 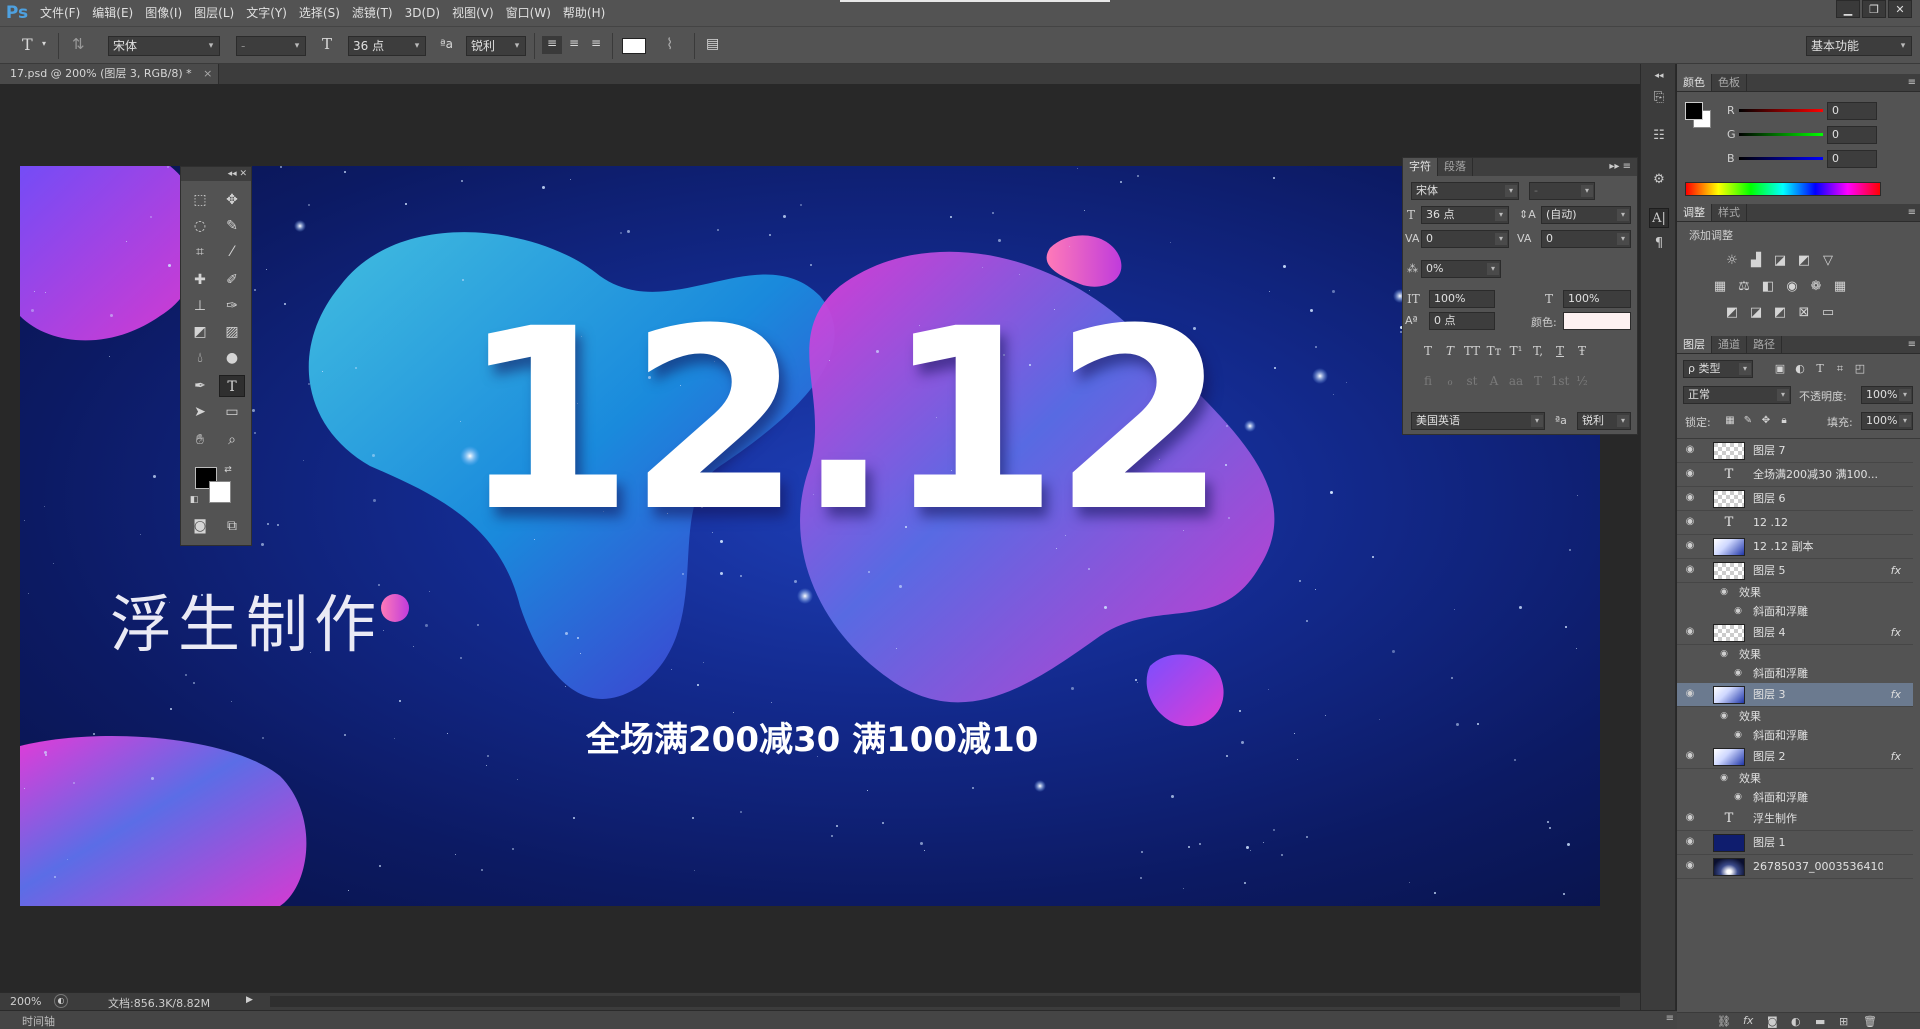 What do you see at coordinates (1732, 261) in the screenshot?
I see `brightness-icon: ☼` at bounding box center [1732, 261].